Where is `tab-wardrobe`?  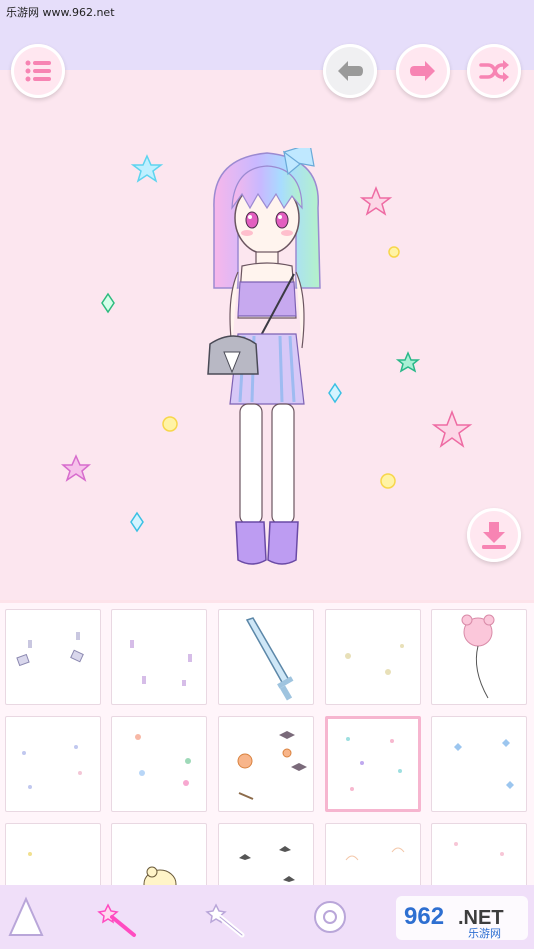 tab-wardrobe is located at coordinates (33, 917).